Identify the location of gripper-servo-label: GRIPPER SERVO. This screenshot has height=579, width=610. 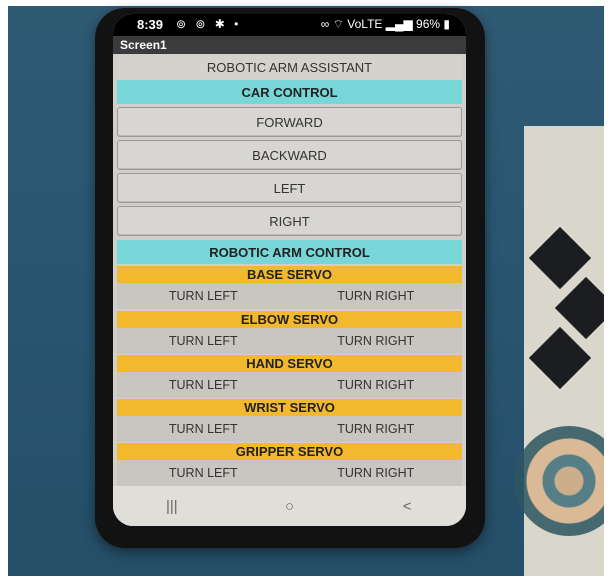
(289, 451).